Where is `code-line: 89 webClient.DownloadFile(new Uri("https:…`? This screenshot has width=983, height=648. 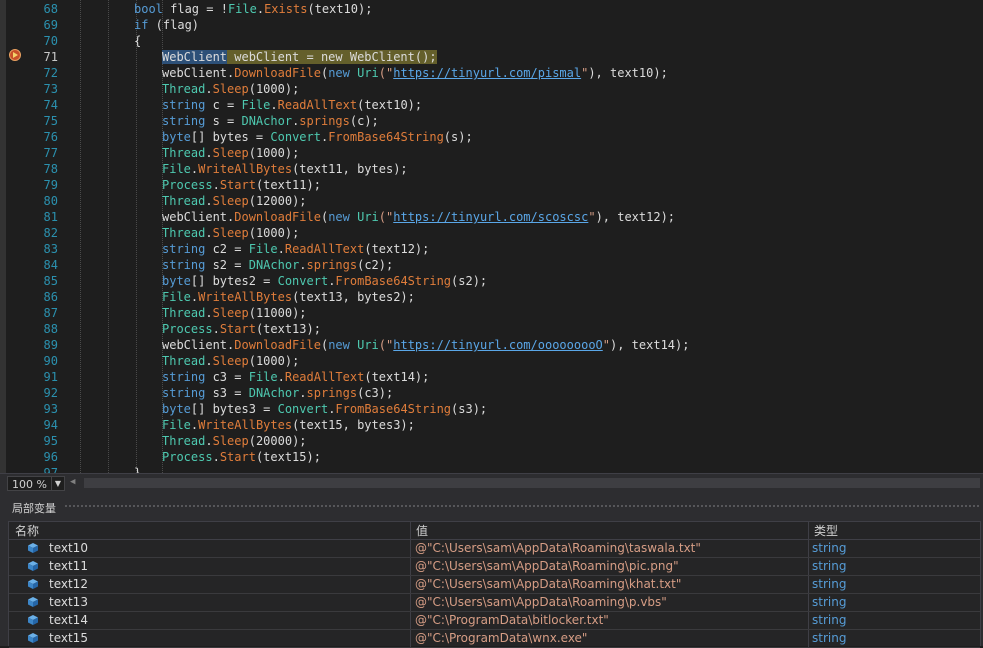
code-line: 89 webClient.DownloadFile(new Uri("https:… is located at coordinates (491, 345).